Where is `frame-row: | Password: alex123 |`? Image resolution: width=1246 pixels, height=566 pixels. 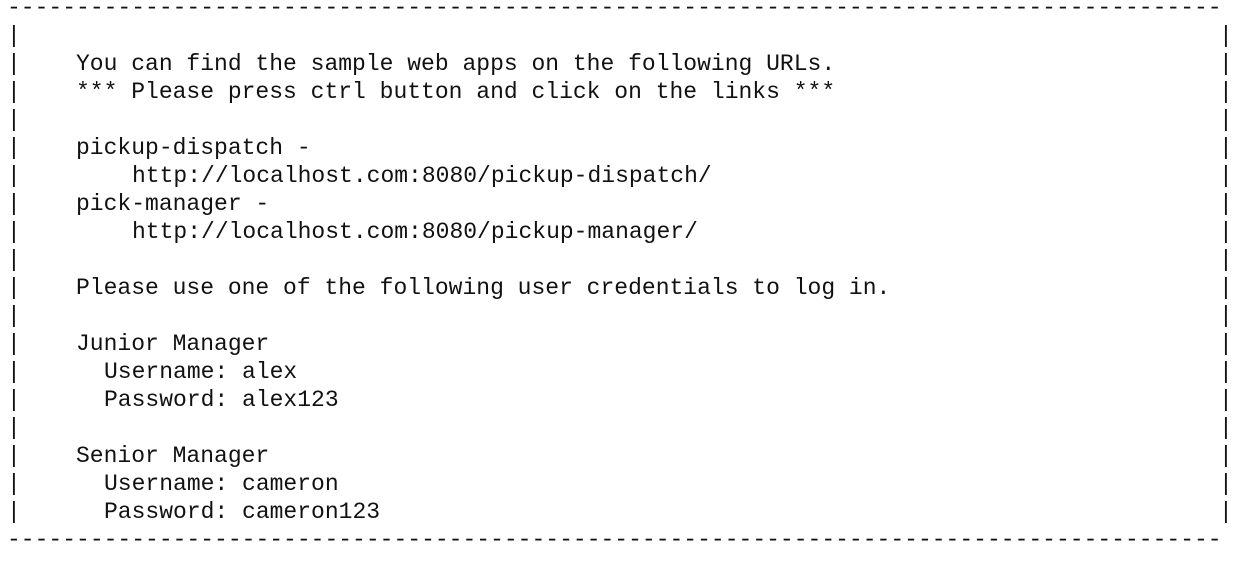 frame-row: | Password: alex123 | is located at coordinates (622, 400).